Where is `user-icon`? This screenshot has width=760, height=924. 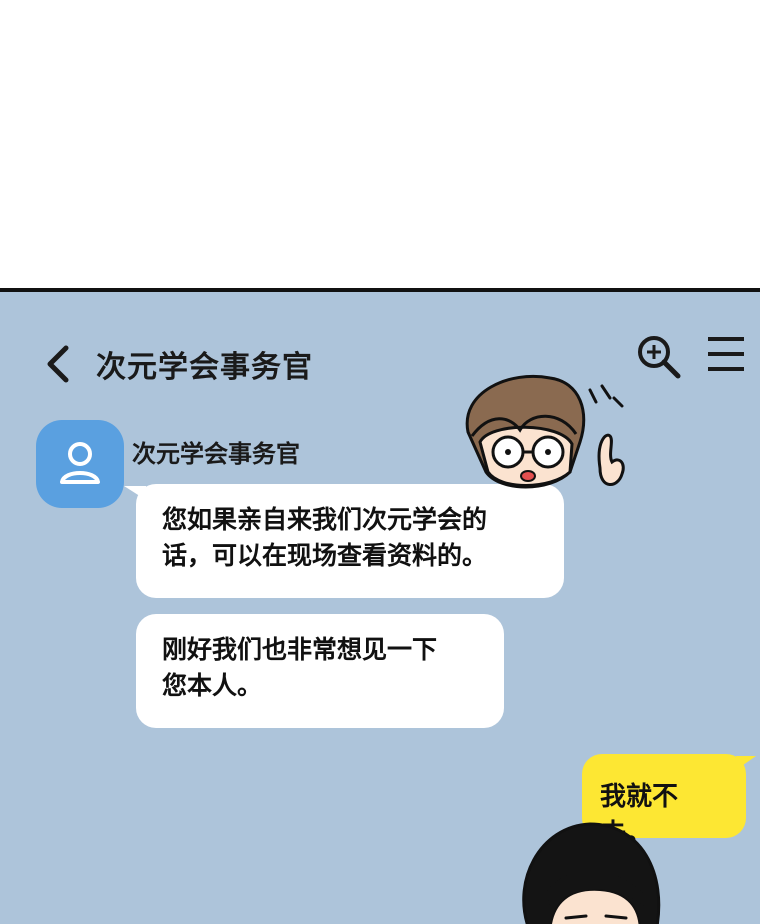 user-icon is located at coordinates (80, 463).